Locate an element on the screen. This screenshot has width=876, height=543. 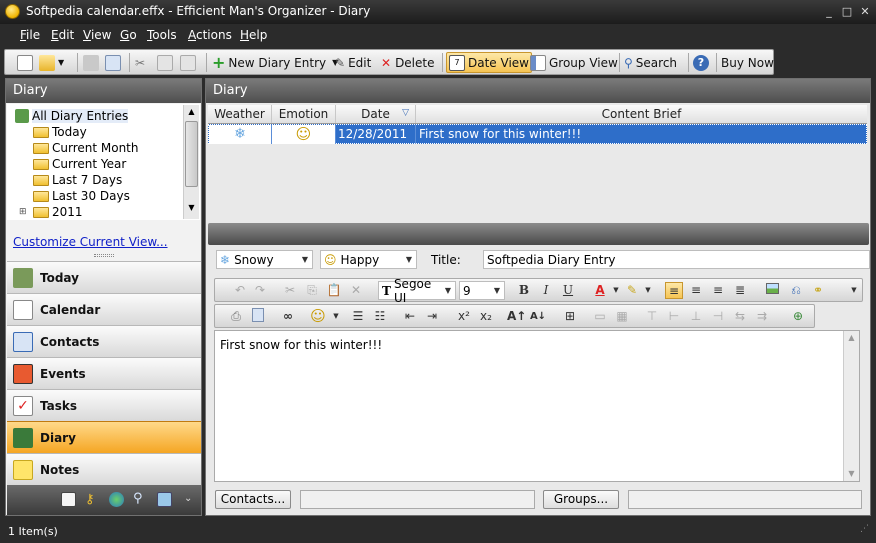
search-icon: ⚲ is located at coordinates (140, 498).